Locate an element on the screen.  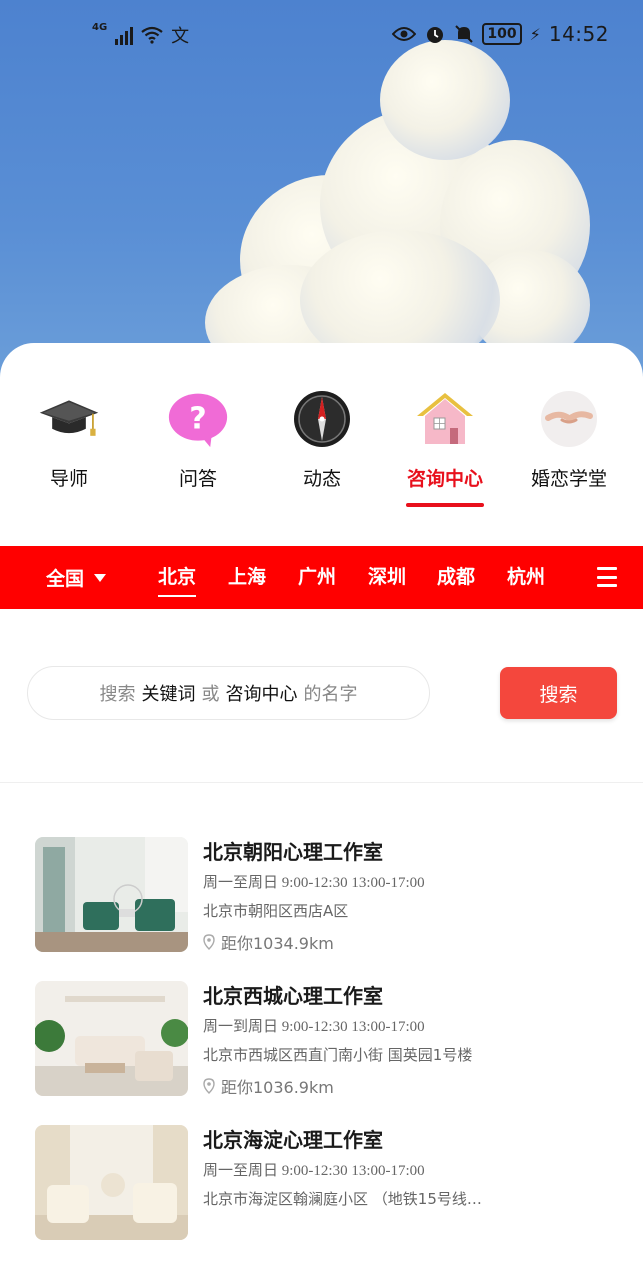
section-divider is located at coordinates (321, 782).